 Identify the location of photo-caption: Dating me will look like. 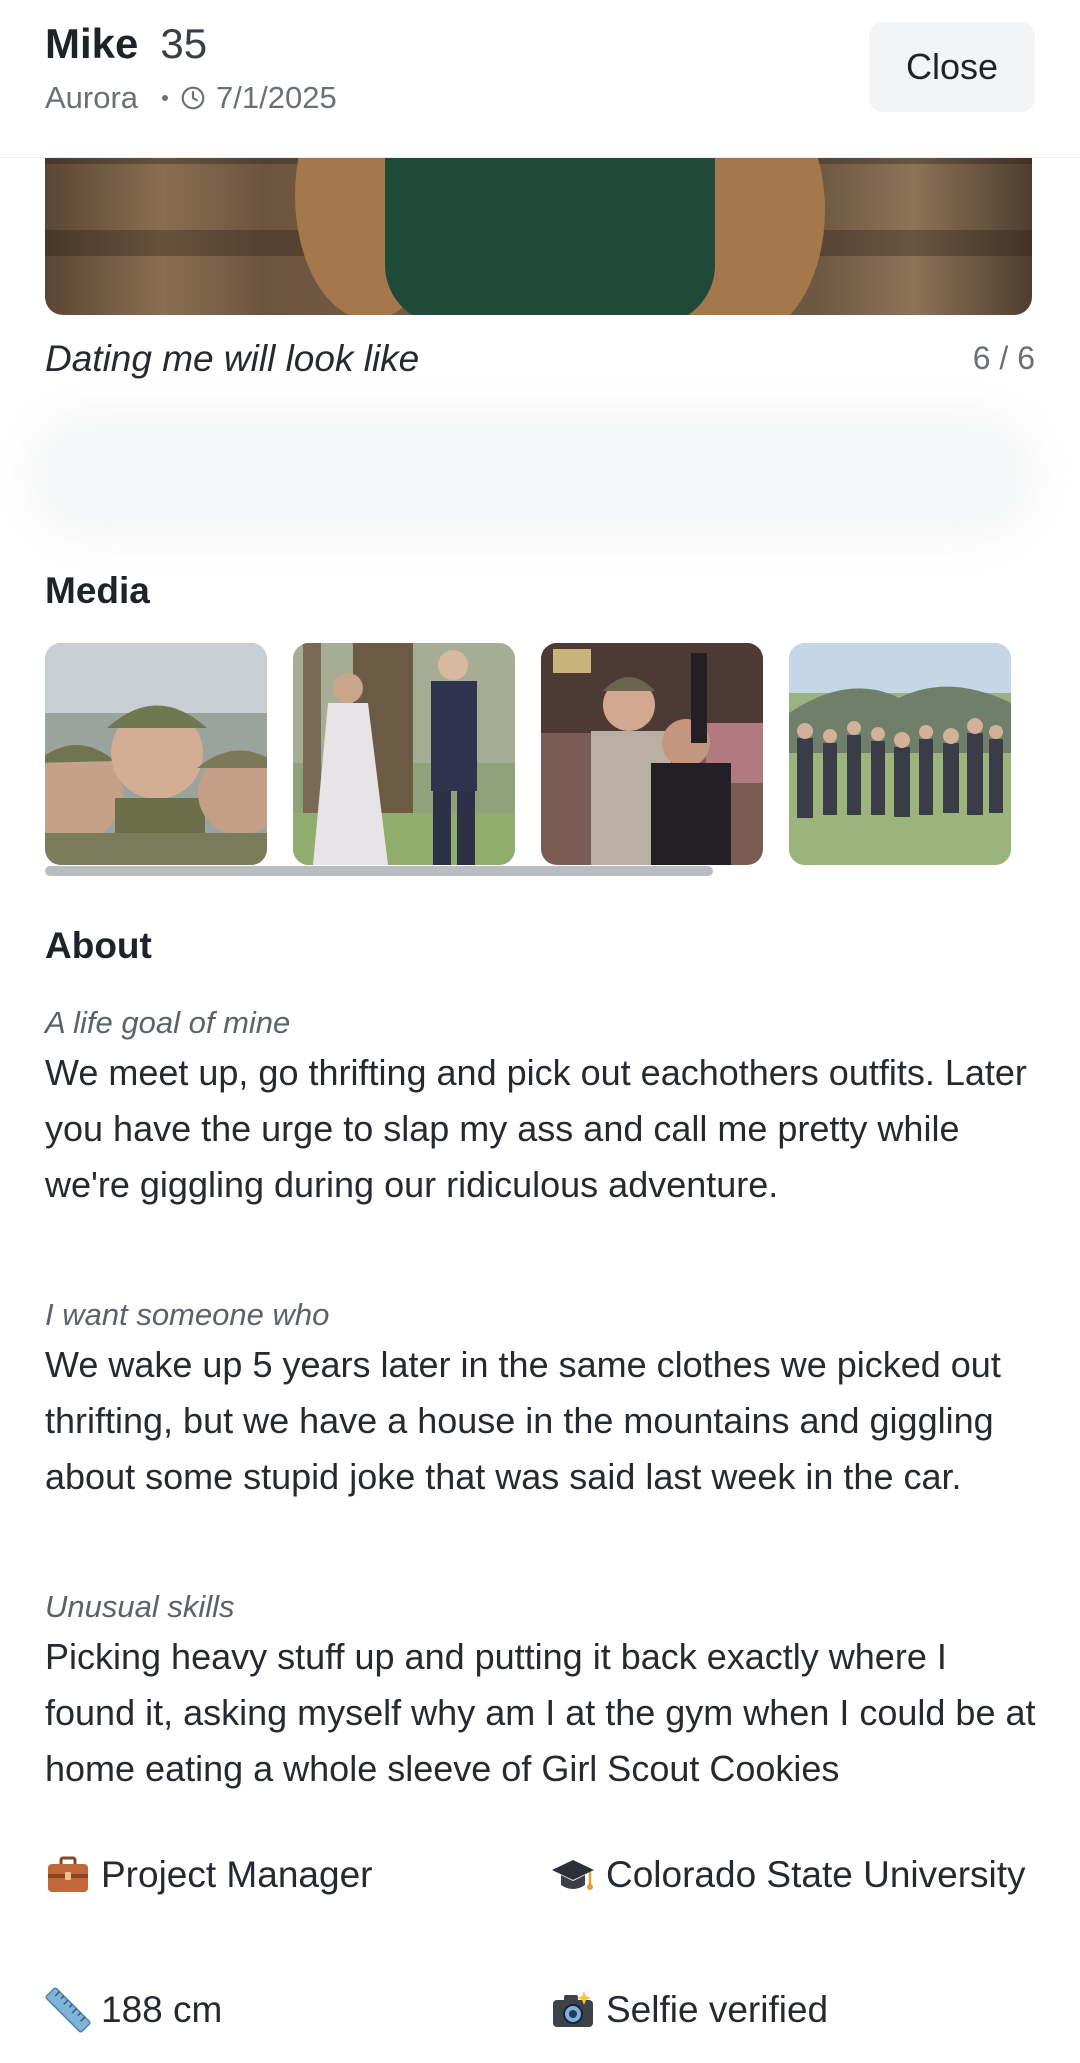
(232, 358).